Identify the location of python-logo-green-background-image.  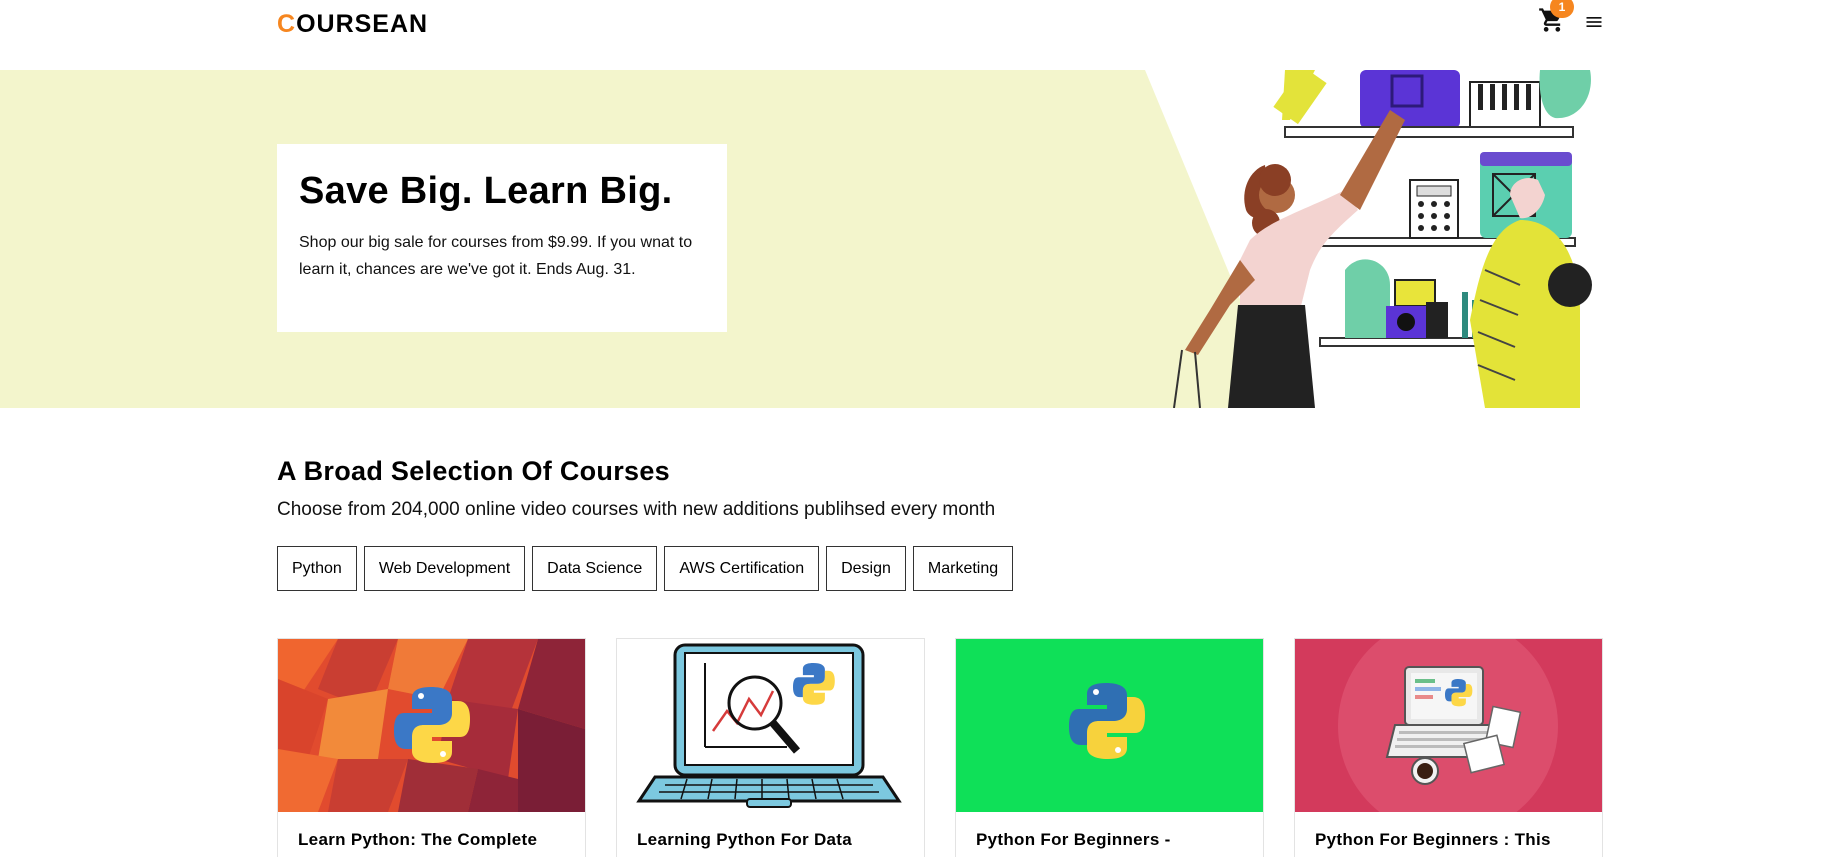
(1109, 725).